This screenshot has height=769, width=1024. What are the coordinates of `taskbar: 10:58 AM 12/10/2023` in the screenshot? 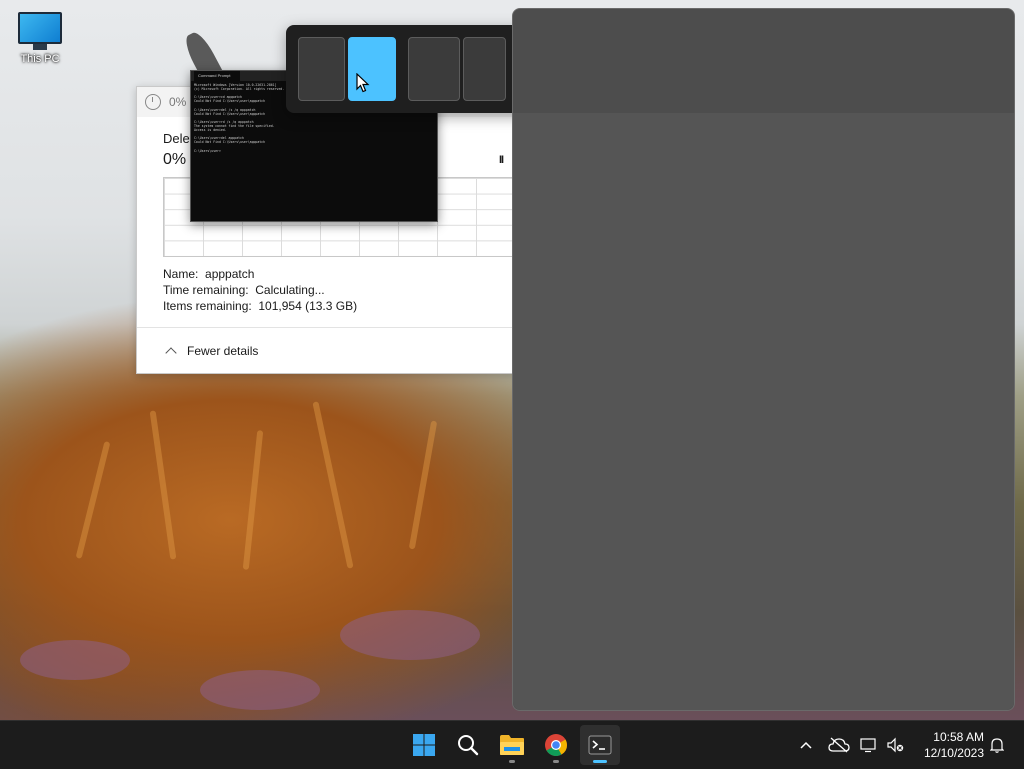 It's located at (512, 744).